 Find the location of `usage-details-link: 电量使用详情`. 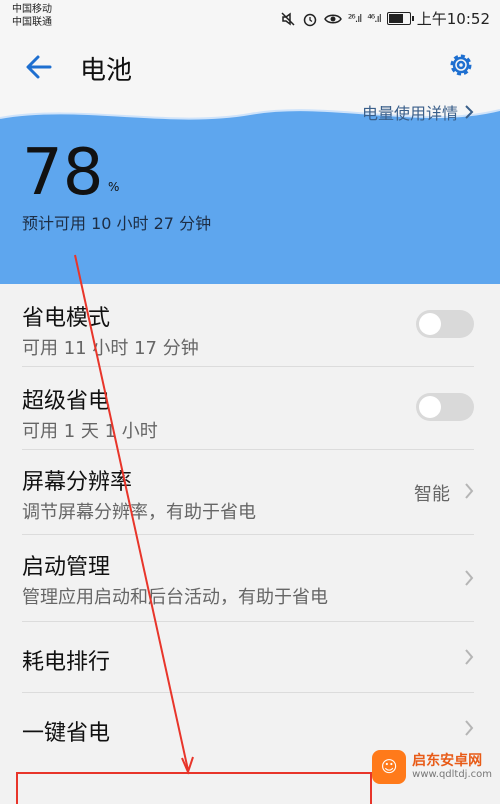

usage-details-link: 电量使用详情 is located at coordinates (418, 112).